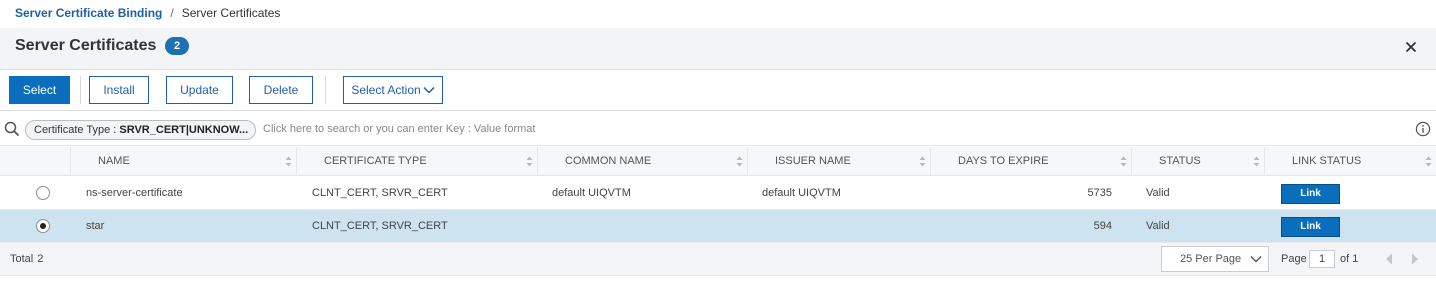 Image resolution: width=1436 pixels, height=290 pixels. Describe the element at coordinates (1389, 259) in the screenshot. I see `chevron-left-icon` at that location.